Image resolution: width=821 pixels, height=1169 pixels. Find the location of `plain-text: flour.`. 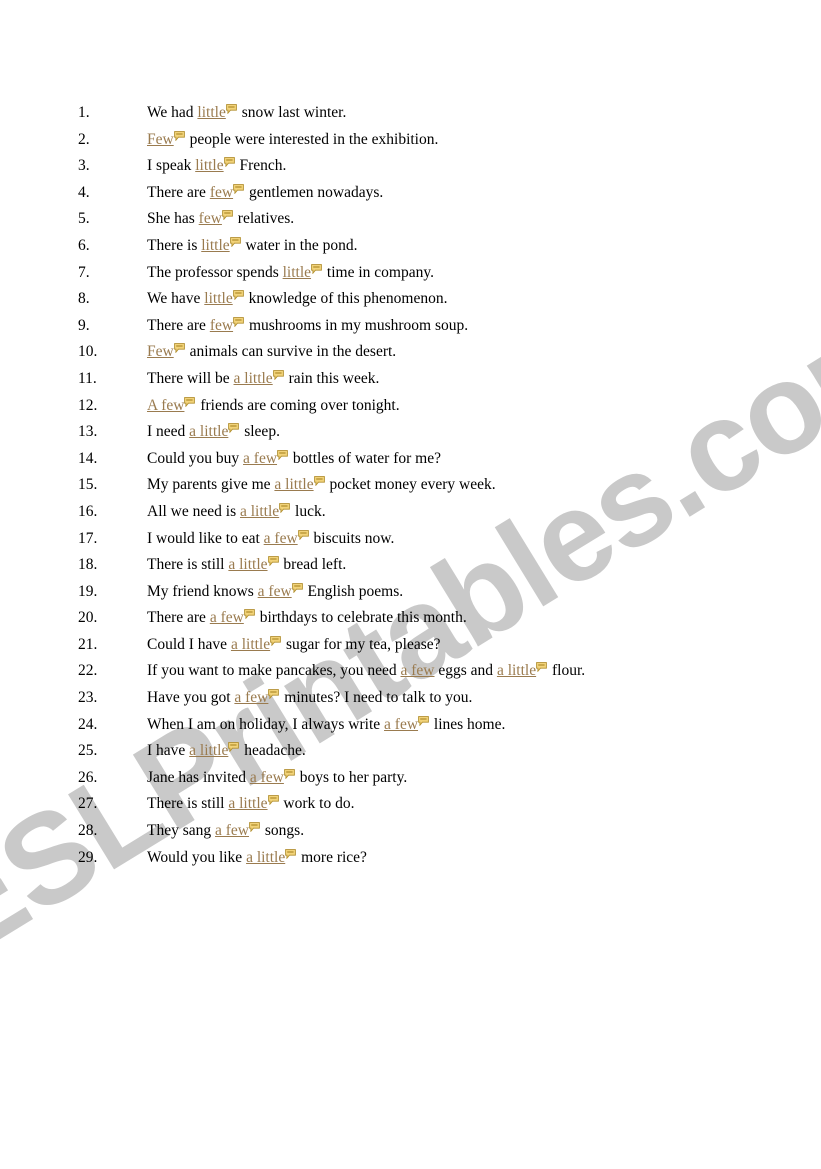

plain-text: flour. is located at coordinates (567, 671).